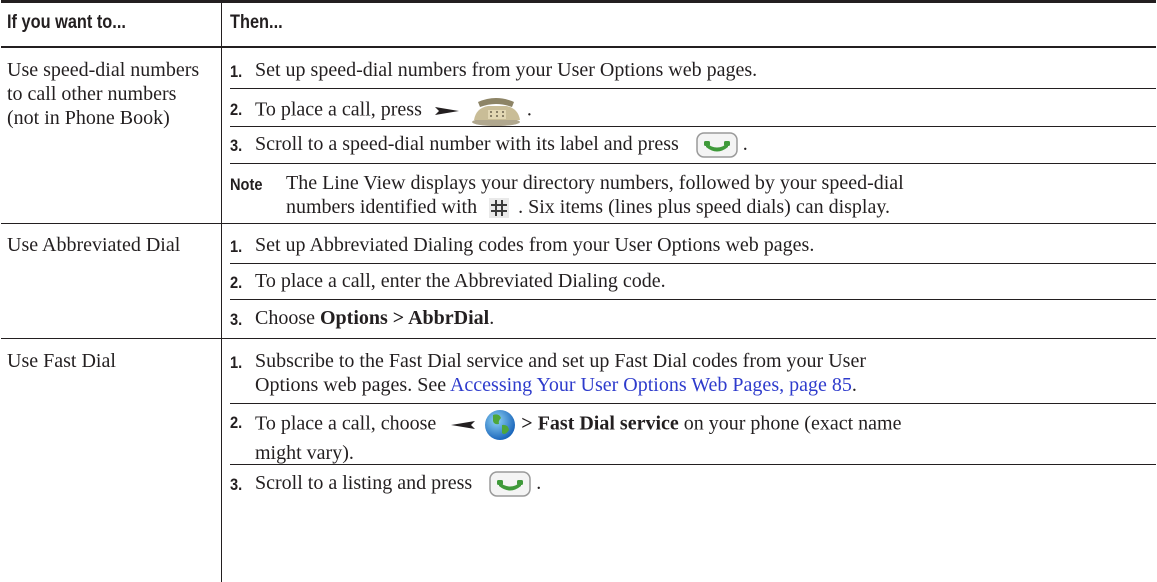 The image size is (1157, 582). I want to click on step-text-2: might vary)., so click(304, 453).